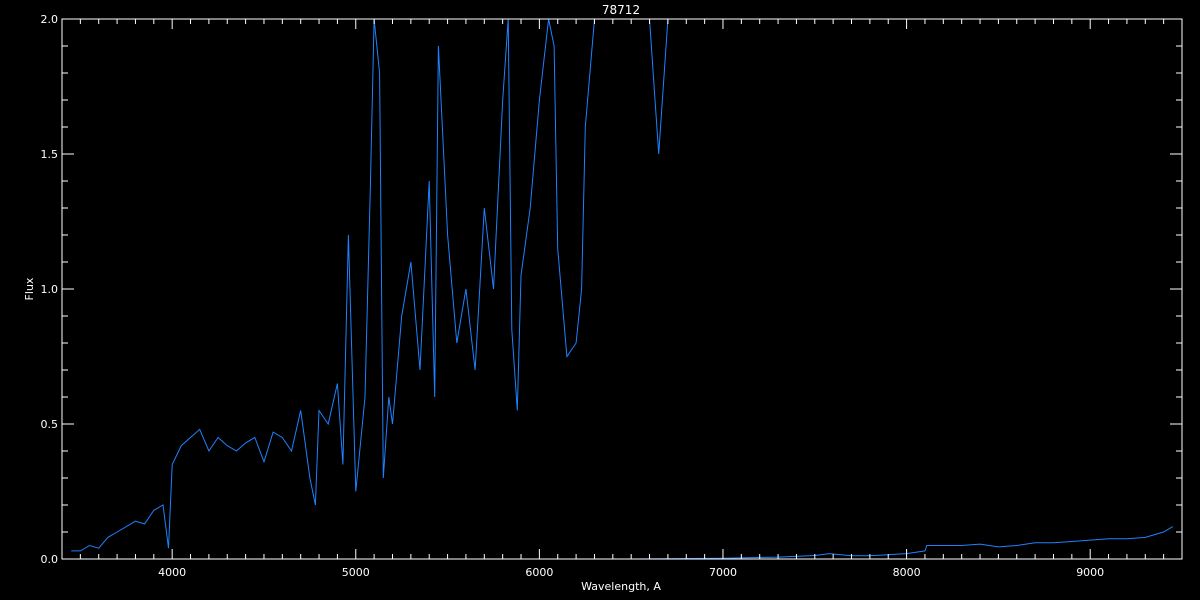  I want to click on y-tick-label: 0.0, so click(50, 559).